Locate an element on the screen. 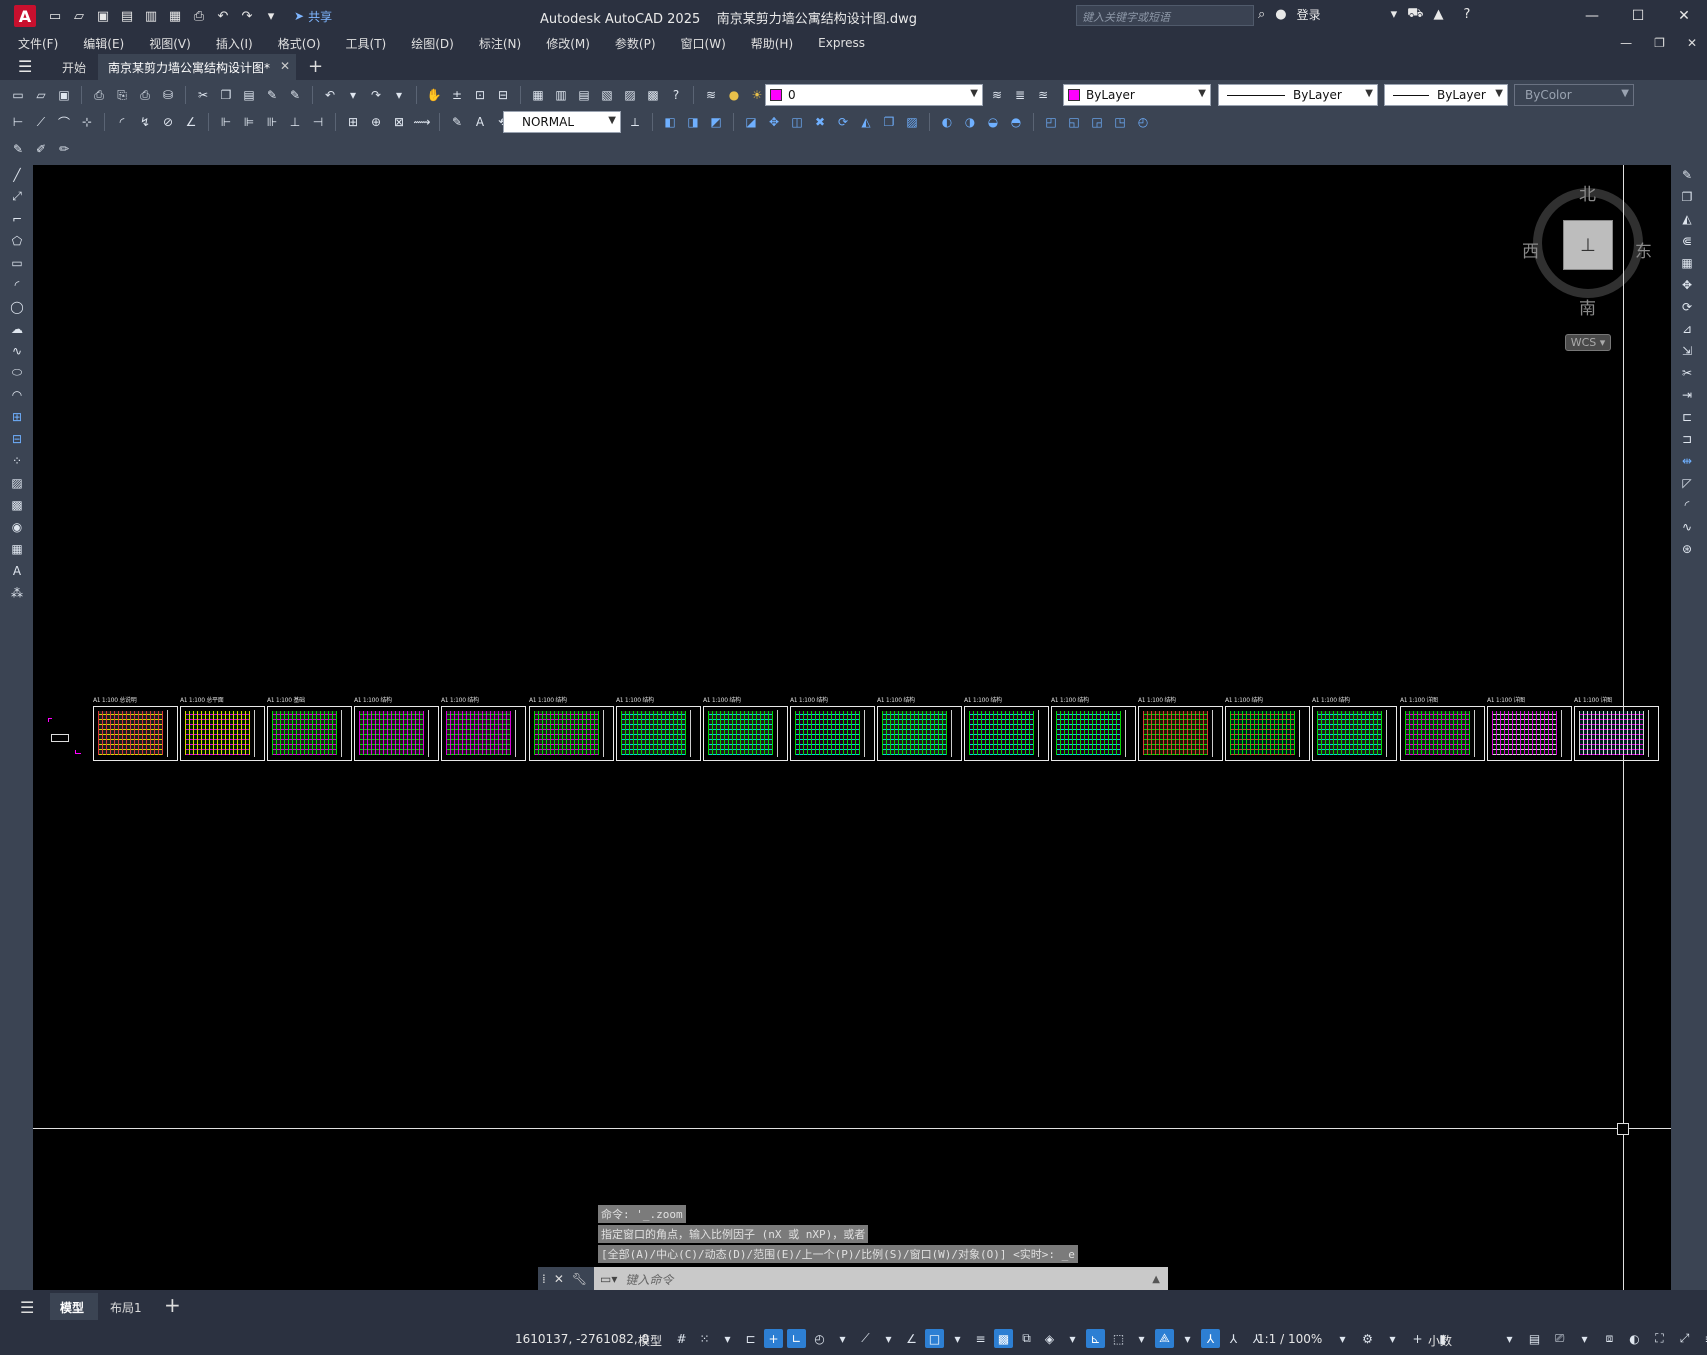  slice-icon: ◴ is located at coordinates (1143, 122).